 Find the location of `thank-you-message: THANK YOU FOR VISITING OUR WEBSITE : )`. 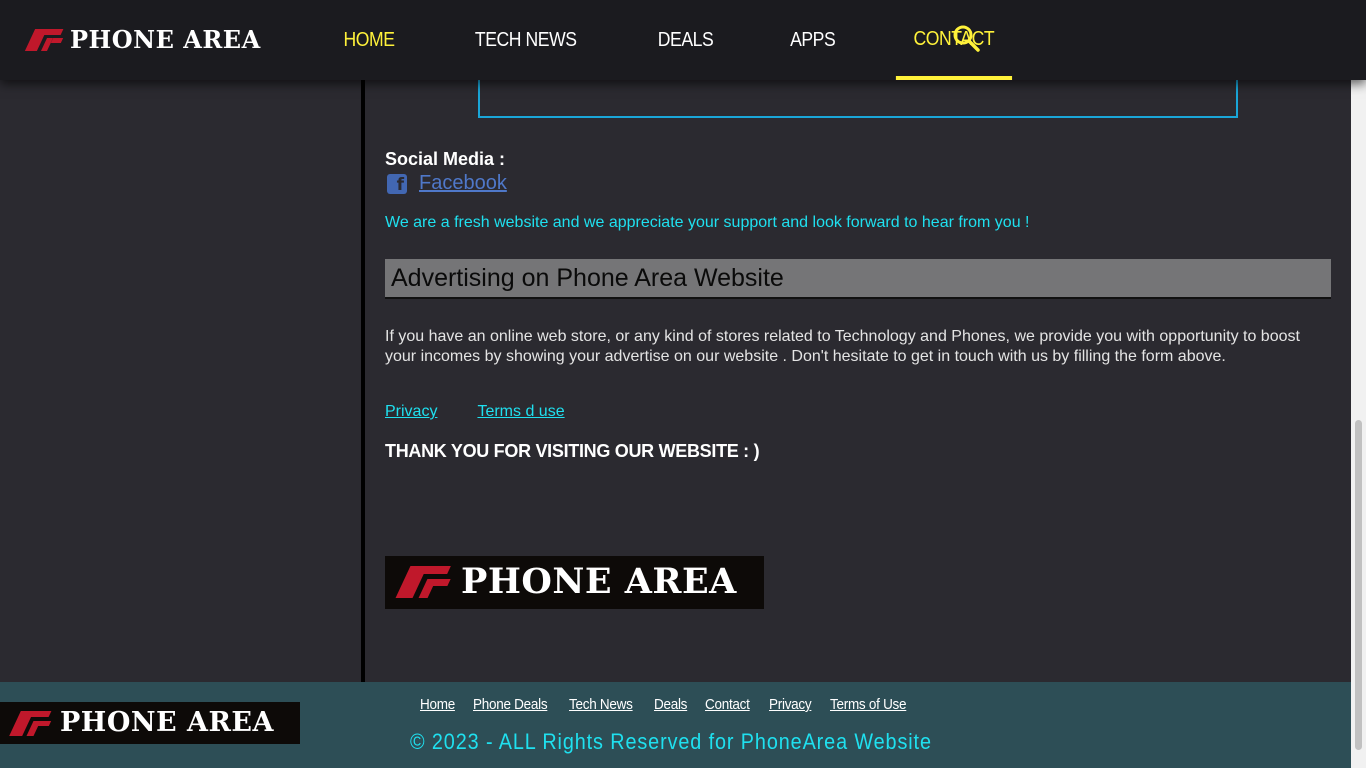

thank-you-message: THANK YOU FOR VISITING OUR WEBSITE : ) is located at coordinates (572, 451).